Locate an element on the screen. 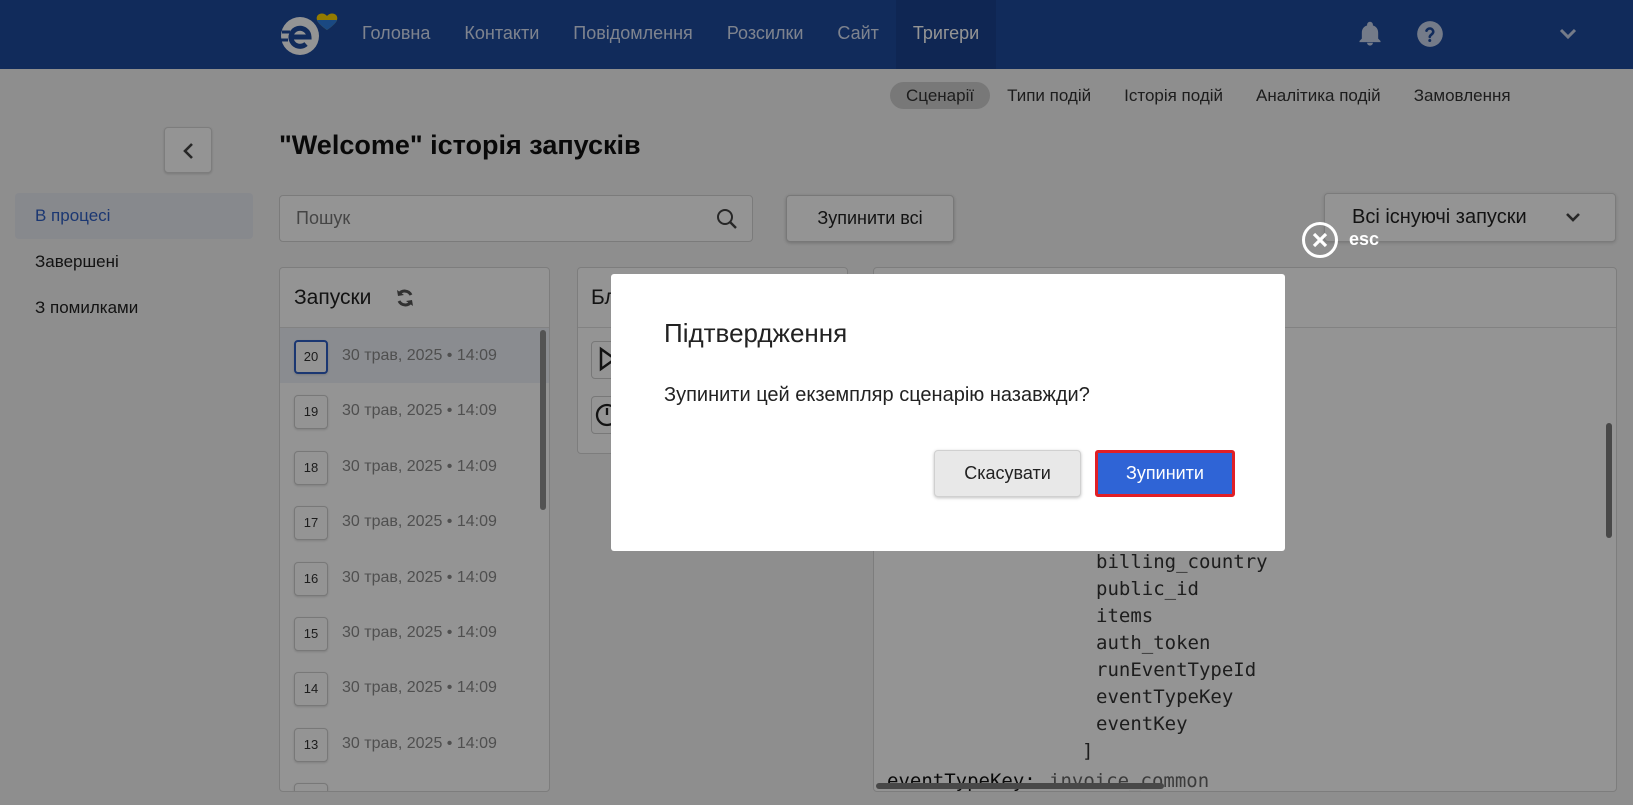 Image resolution: width=1633 pixels, height=805 pixels. cancel-button: Скасувати is located at coordinates (1007, 473).